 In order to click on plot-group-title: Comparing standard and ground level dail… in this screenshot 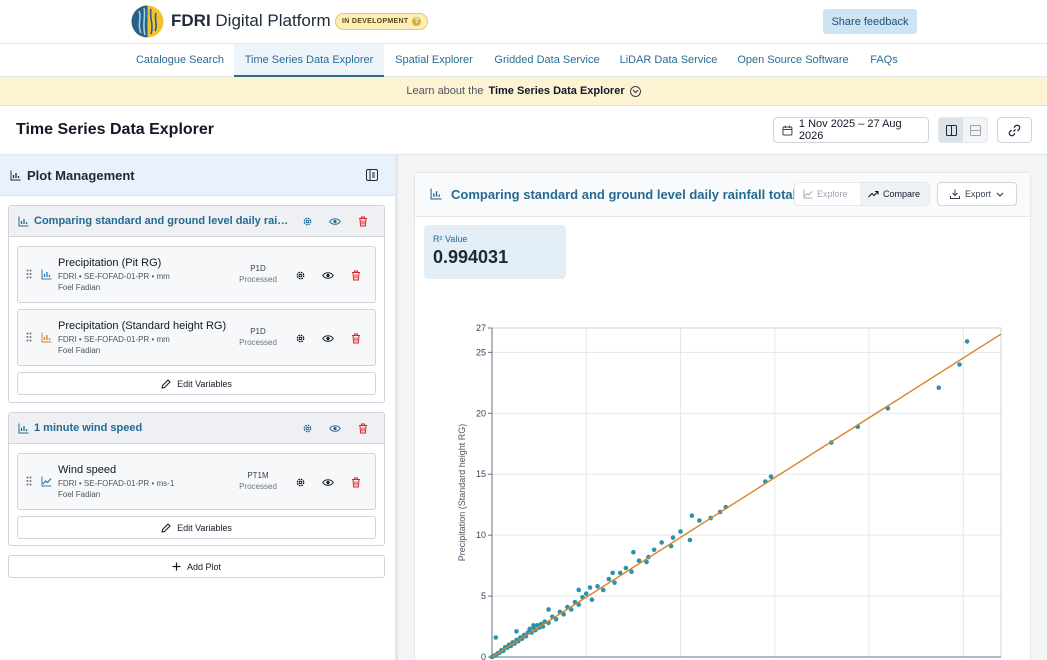, I will do `click(162, 221)`.